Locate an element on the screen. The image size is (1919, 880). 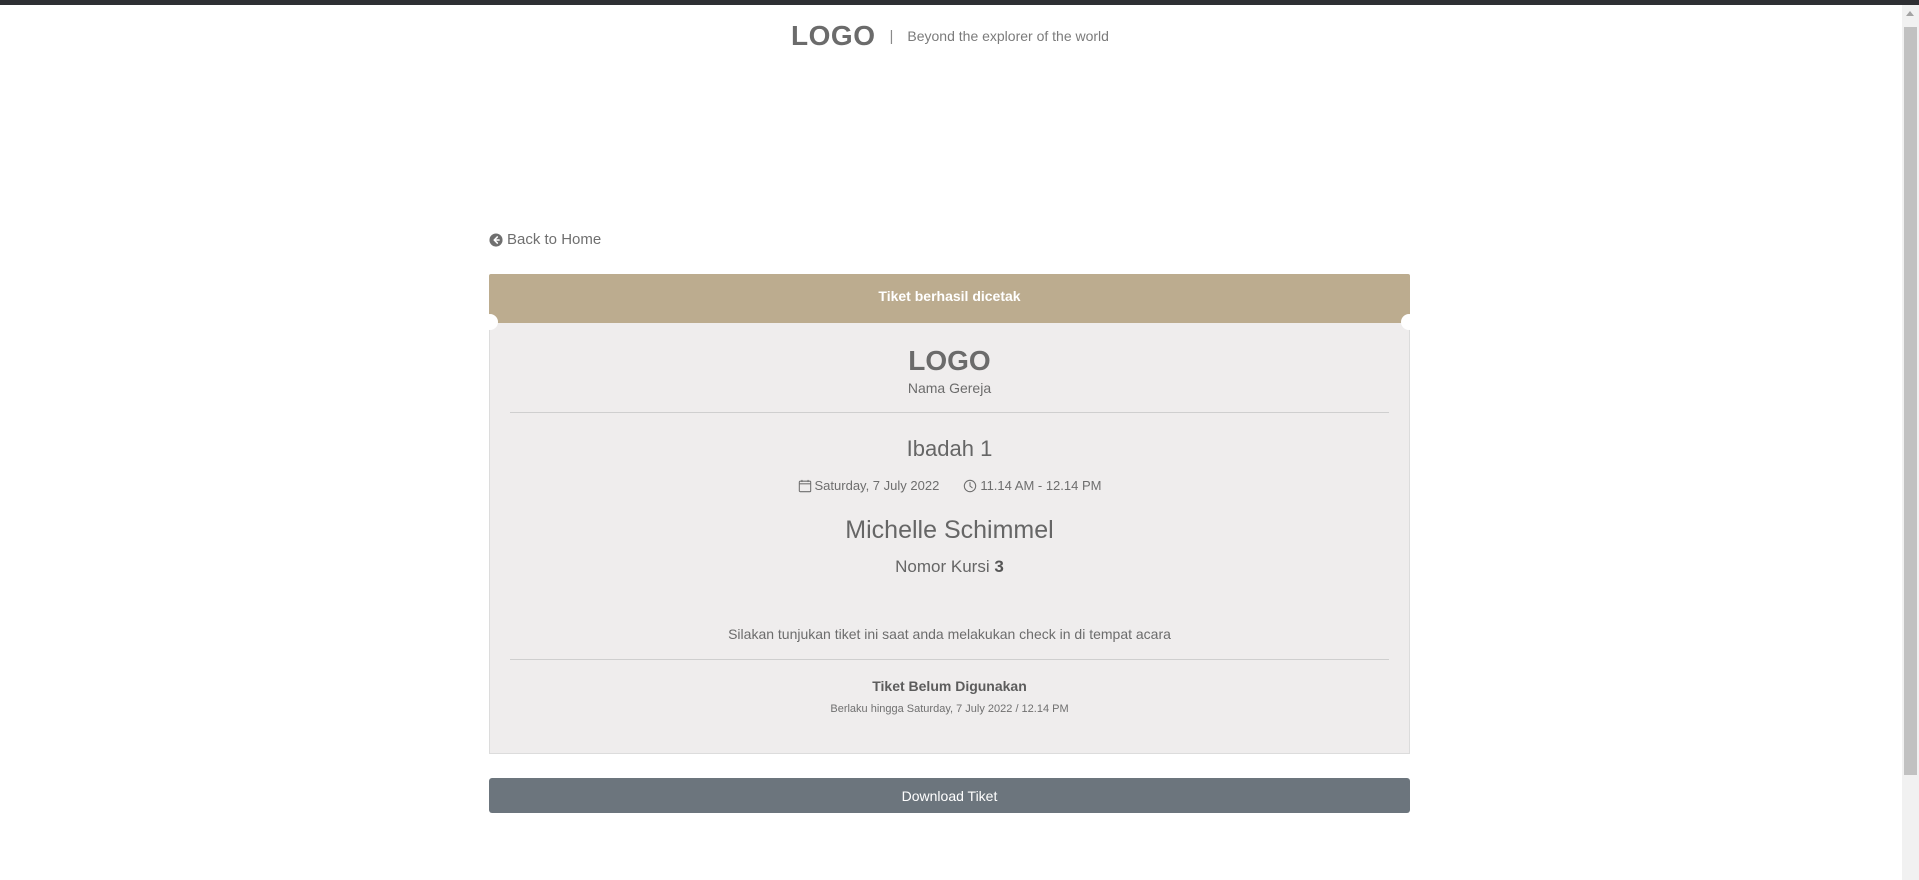
seat-info: Nomor Kursi 3 is located at coordinates (949, 567).